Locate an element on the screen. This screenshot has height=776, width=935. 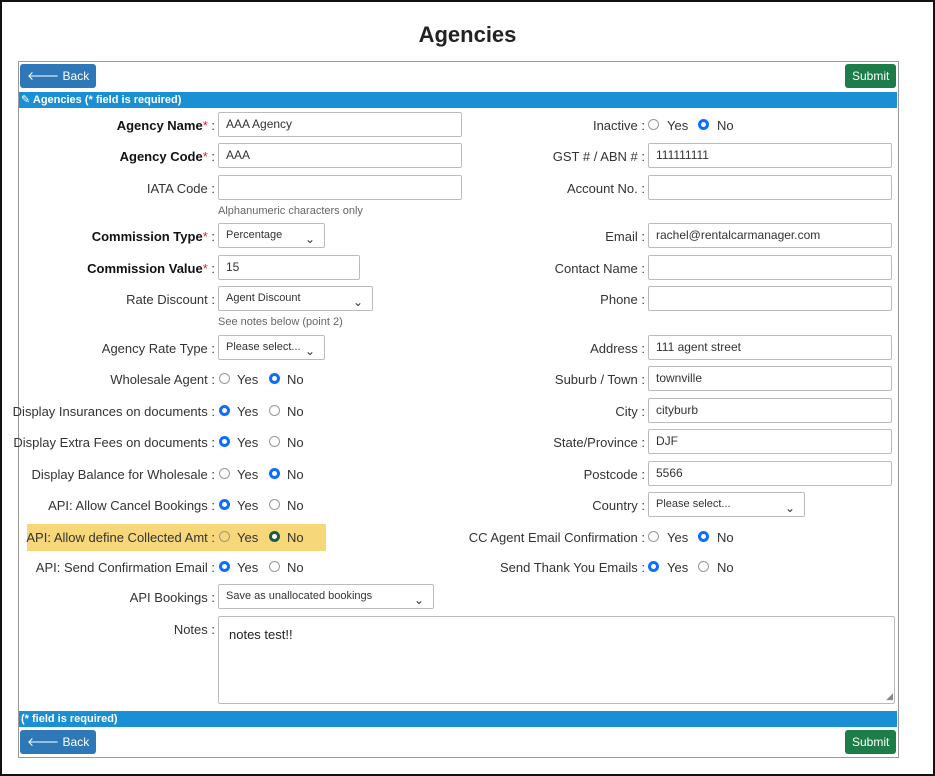
api-allow-define-label: API: Allow define Collected Amt : is located at coordinates (120, 537).